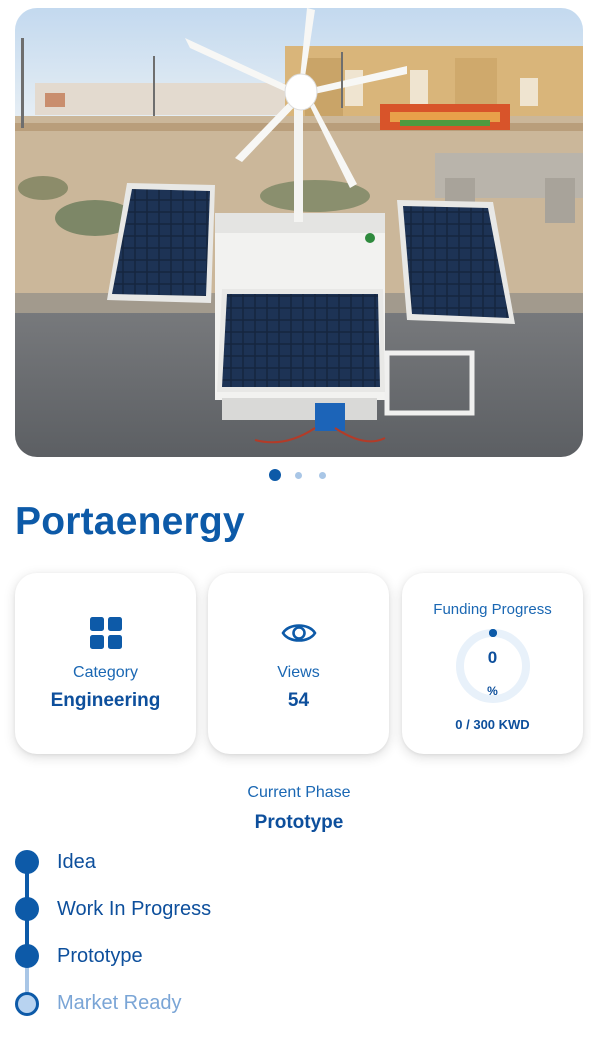  What do you see at coordinates (134, 909) in the screenshot?
I see `timeline-label-work-in-progress: Work In Progress` at bounding box center [134, 909].